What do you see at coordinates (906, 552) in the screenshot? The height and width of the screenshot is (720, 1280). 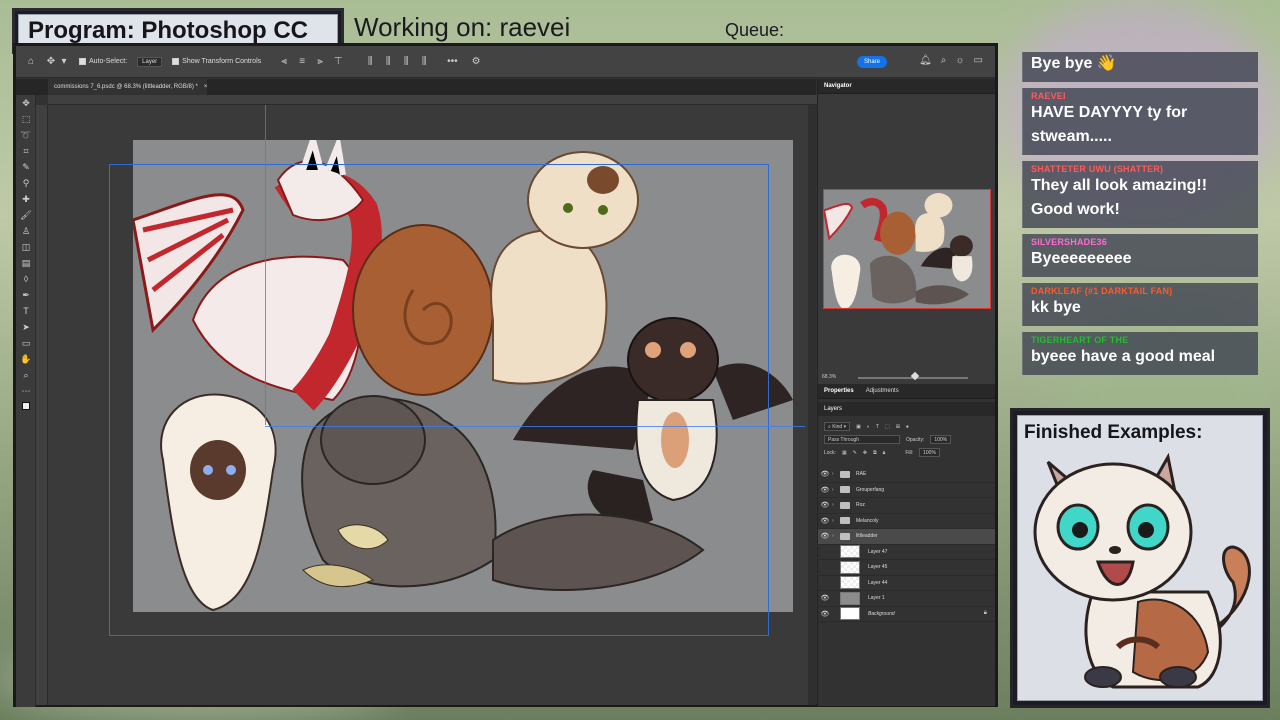 I see `layer-row: Layer 47` at bounding box center [906, 552].